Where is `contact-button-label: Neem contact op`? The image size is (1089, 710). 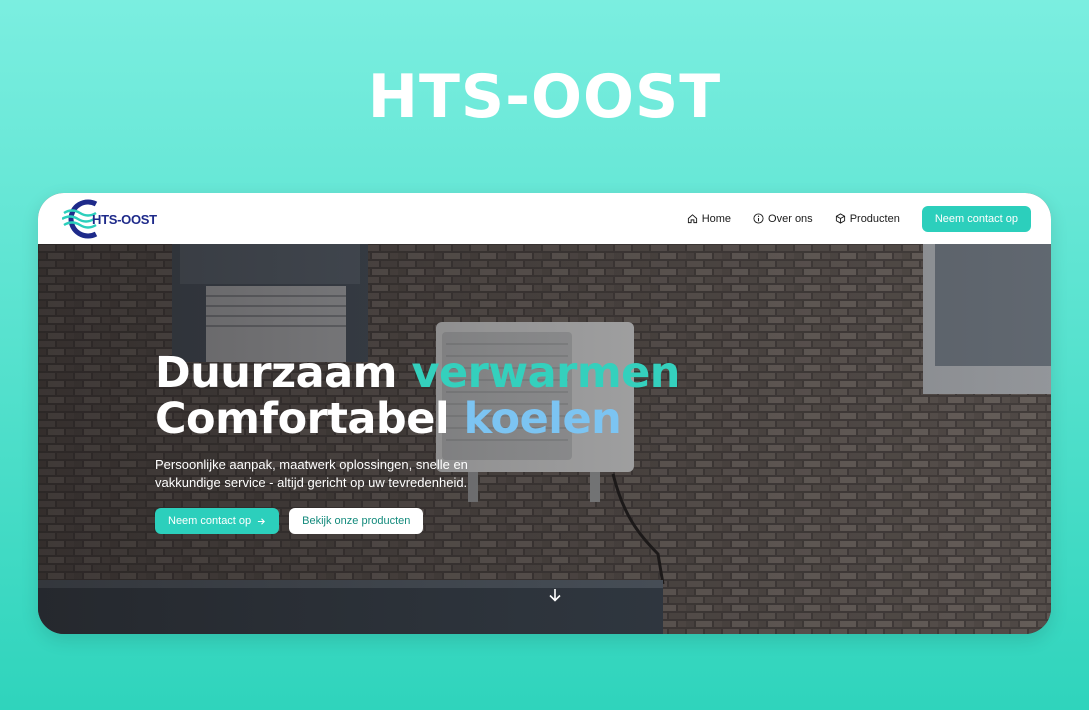
contact-button-label: Neem contact op is located at coordinates (210, 521).